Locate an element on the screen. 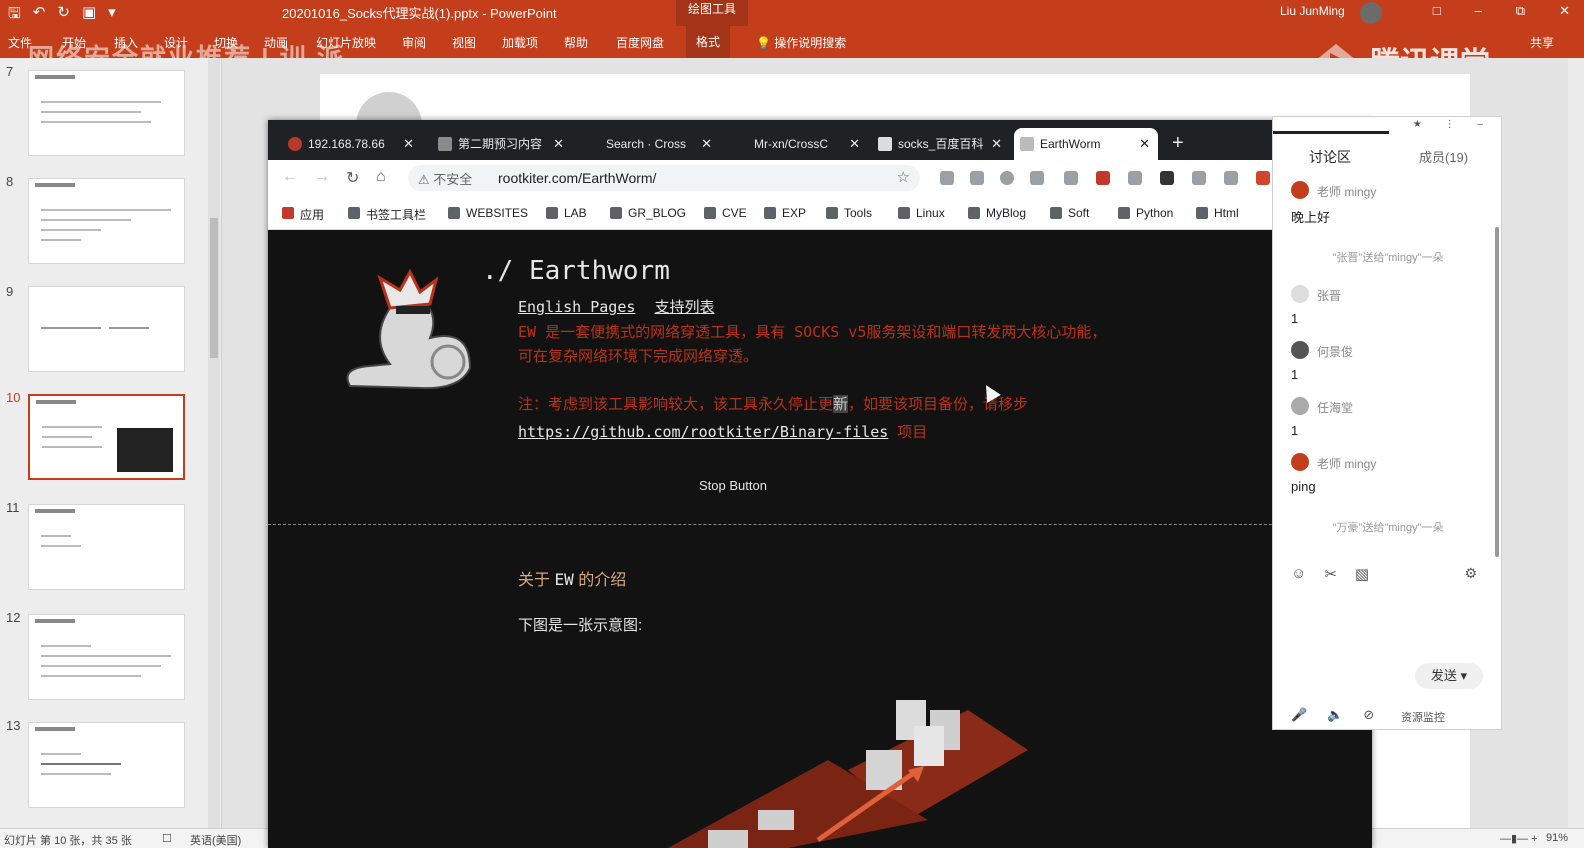 The image size is (1584, 848). english-pages-link: English Pages is located at coordinates (576, 307).